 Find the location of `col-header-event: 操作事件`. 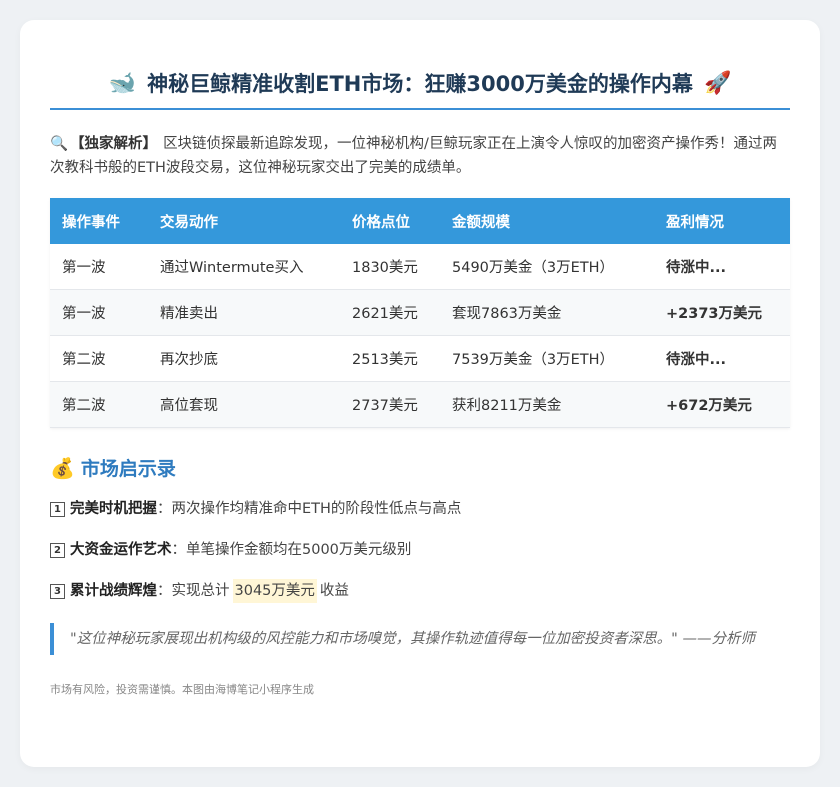

col-header-event: 操作事件 is located at coordinates (99, 221).